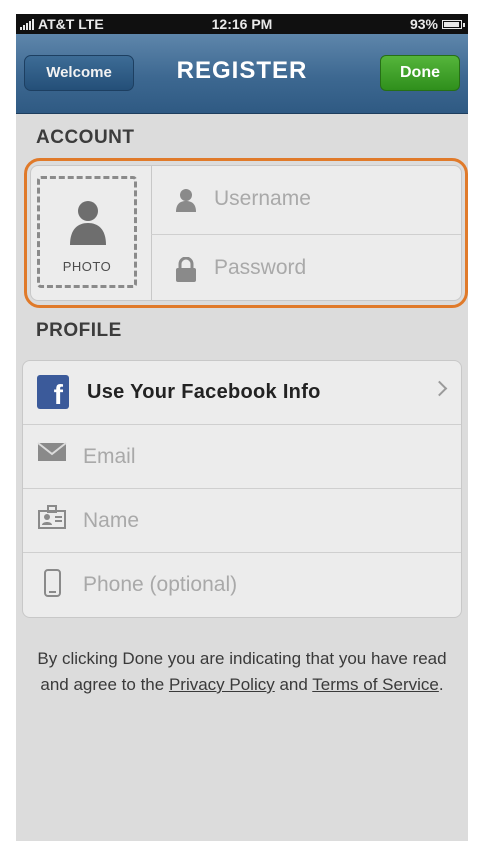  I want to click on battery-percent: 93%, so click(423, 24).